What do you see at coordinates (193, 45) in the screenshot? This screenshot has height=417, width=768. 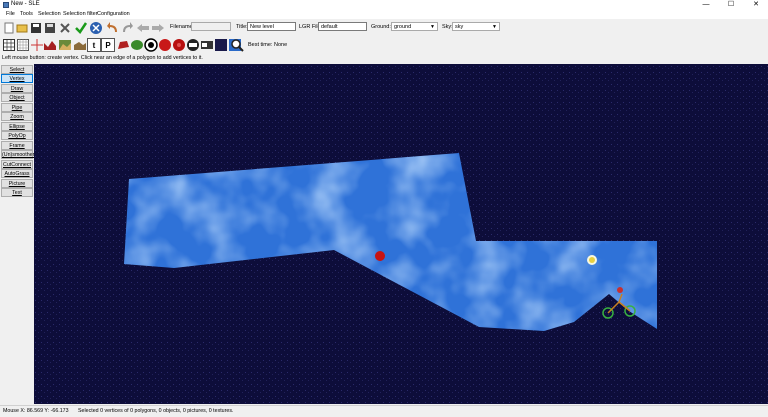 I see `red-circle-icon` at bounding box center [193, 45].